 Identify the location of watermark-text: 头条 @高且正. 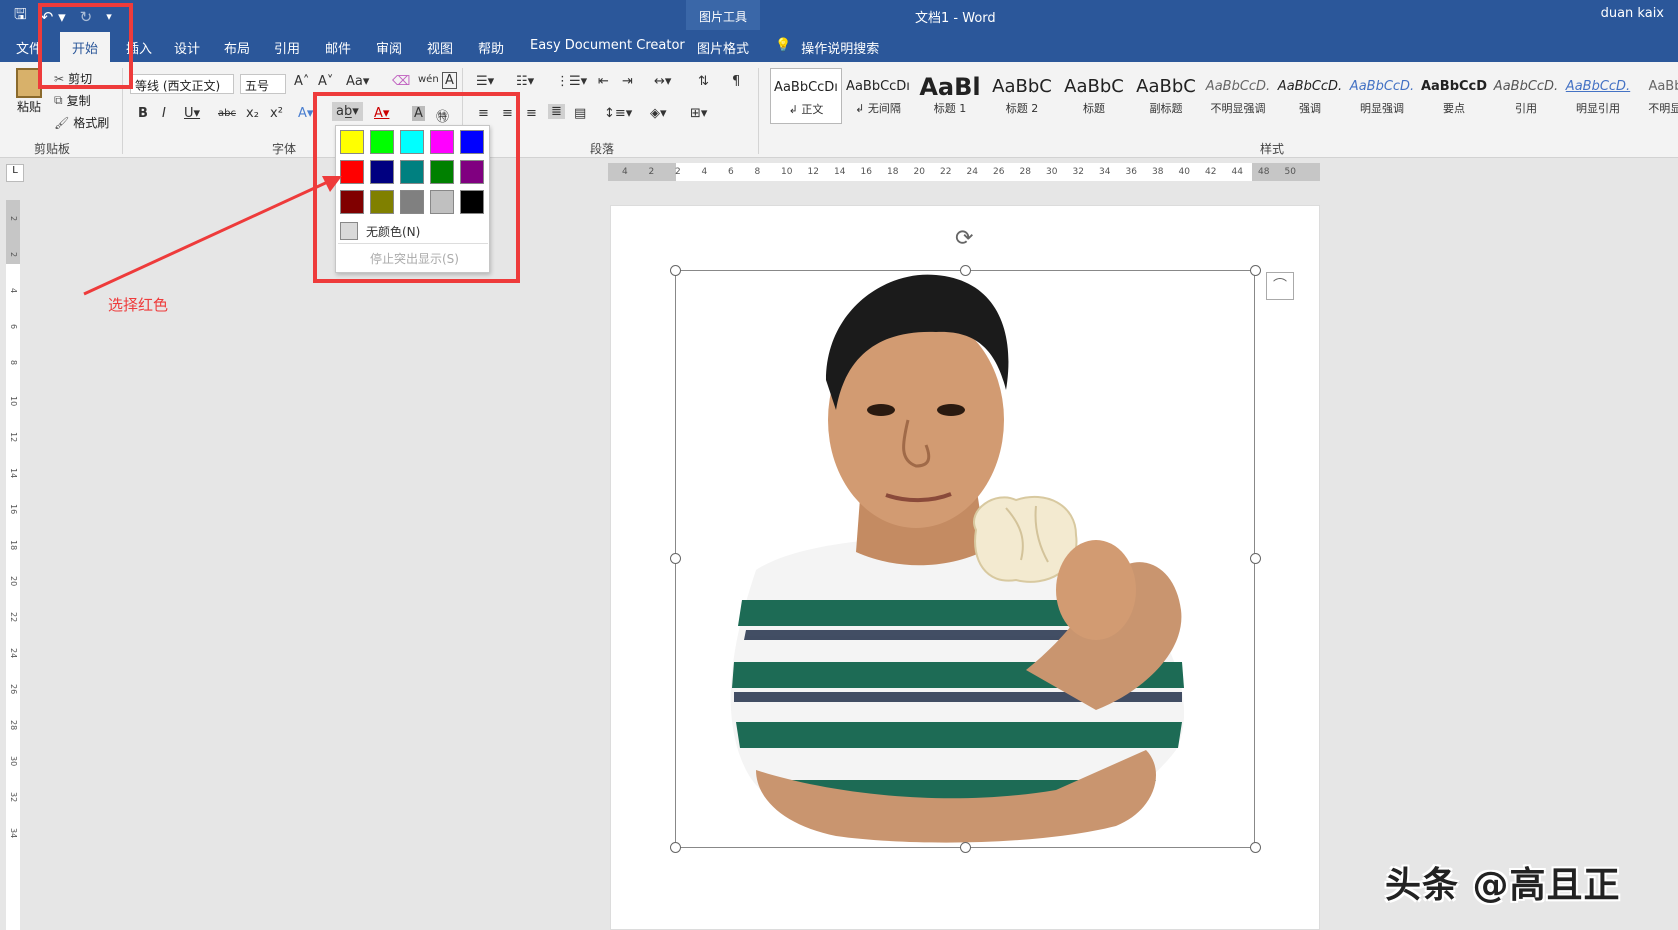
(1503, 885).